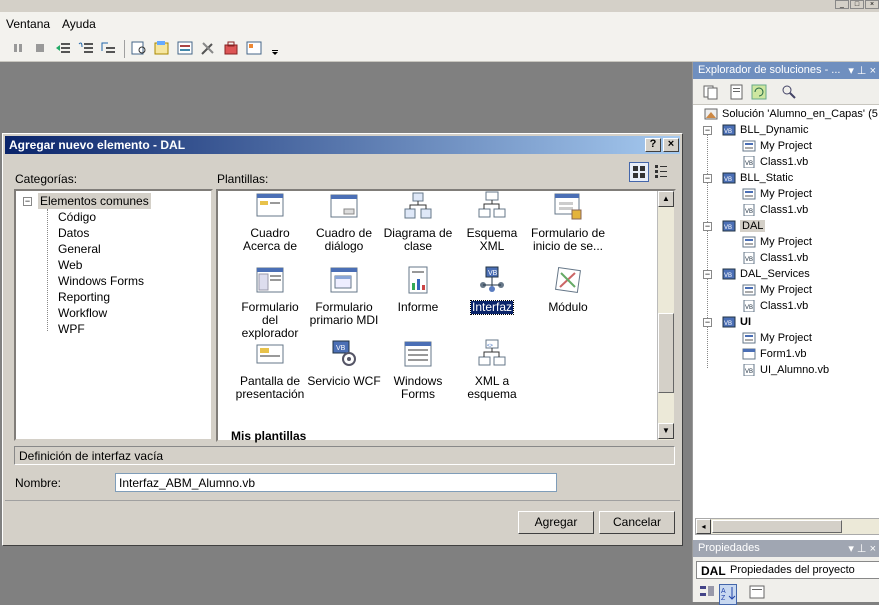 Image resolution: width=879 pixels, height=605 pixels. I want to click on template-item: Pantalla de presentación, so click(270, 370).